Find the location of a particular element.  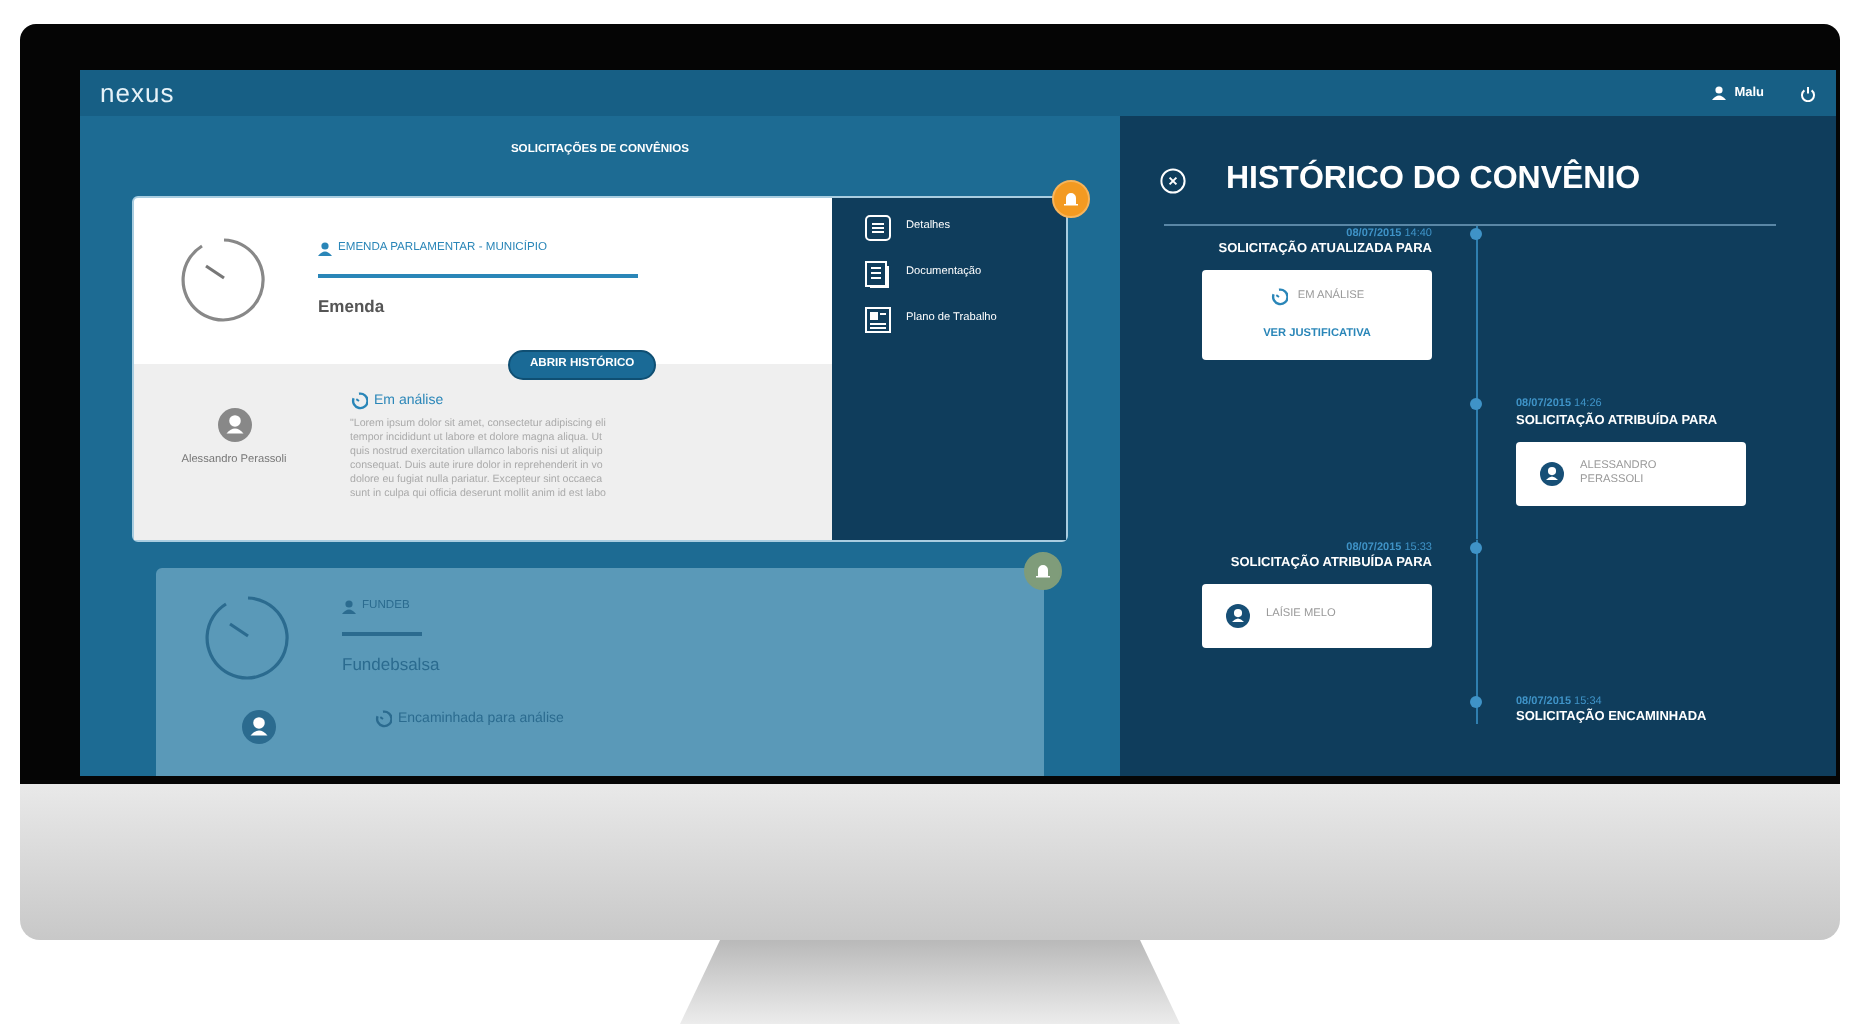

request-name: Emenda is located at coordinates (352, 307).